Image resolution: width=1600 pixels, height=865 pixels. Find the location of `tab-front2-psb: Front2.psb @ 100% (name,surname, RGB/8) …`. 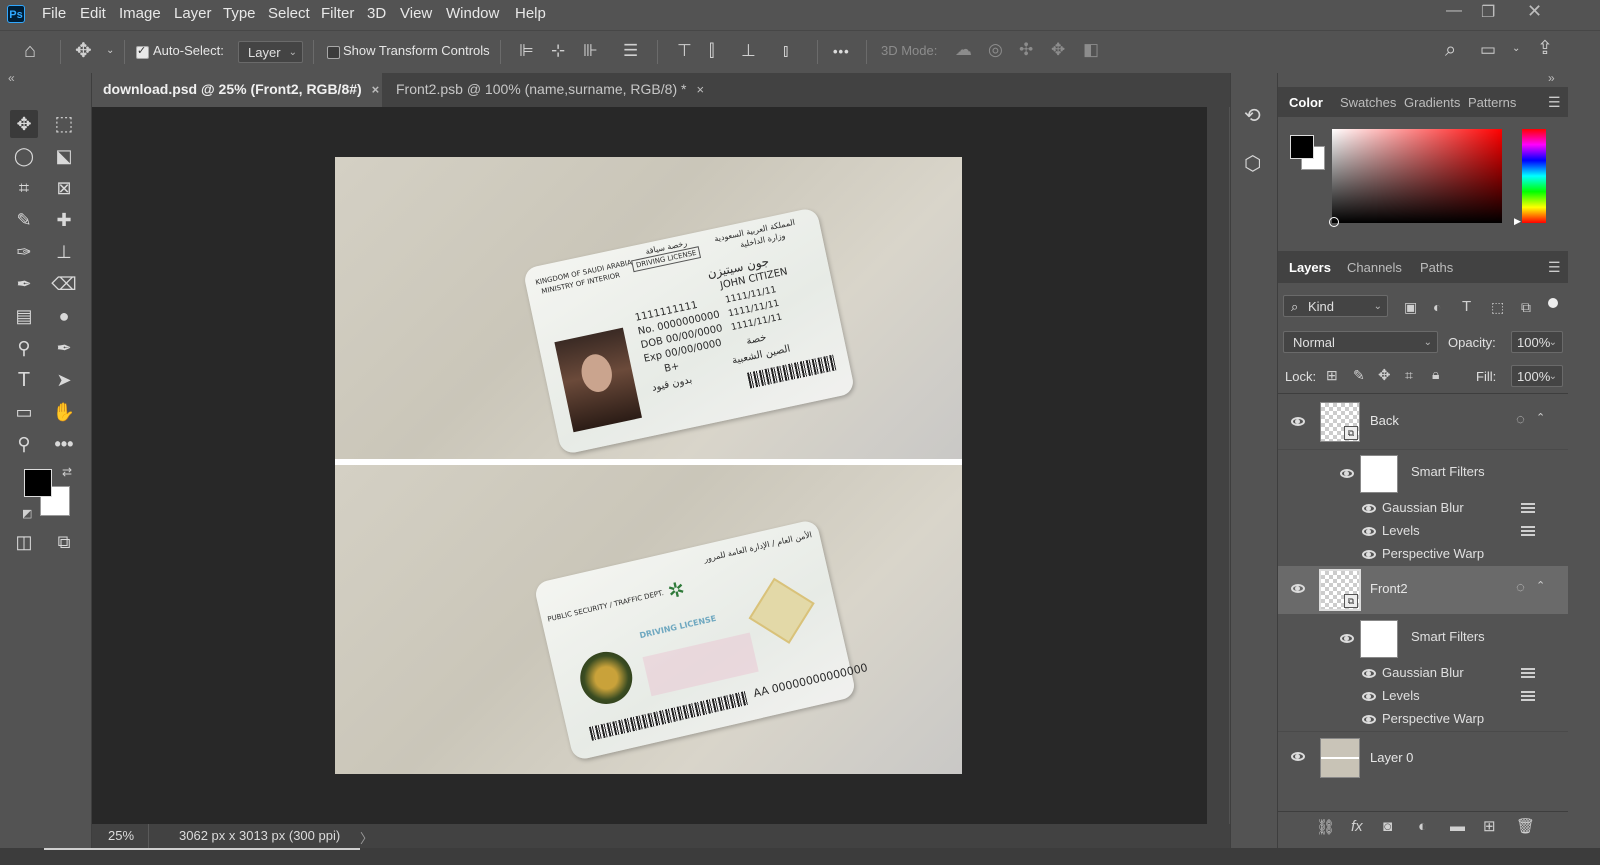

tab-front2-psb: Front2.psb @ 100% (name,surname, RGB/8) … is located at coordinates (550, 90).